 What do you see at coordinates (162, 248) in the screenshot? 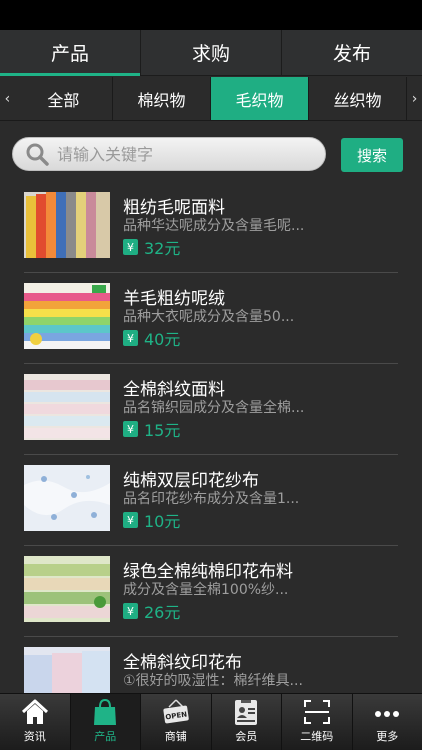
I see `price-value: 32元` at bounding box center [162, 248].